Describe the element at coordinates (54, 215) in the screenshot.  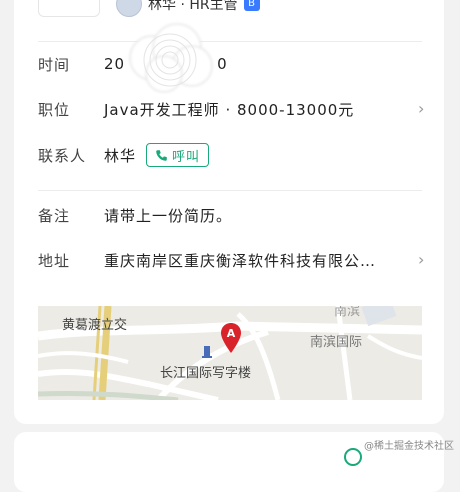
I see `note-label: 备注` at that location.